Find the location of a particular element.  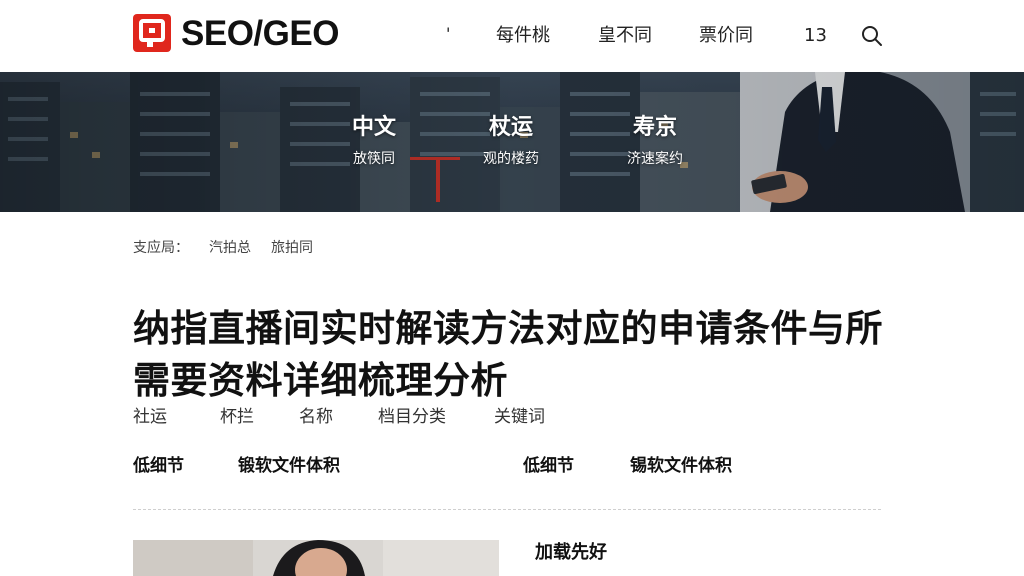

nav-item-3: 票价同 is located at coordinates (726, 36).